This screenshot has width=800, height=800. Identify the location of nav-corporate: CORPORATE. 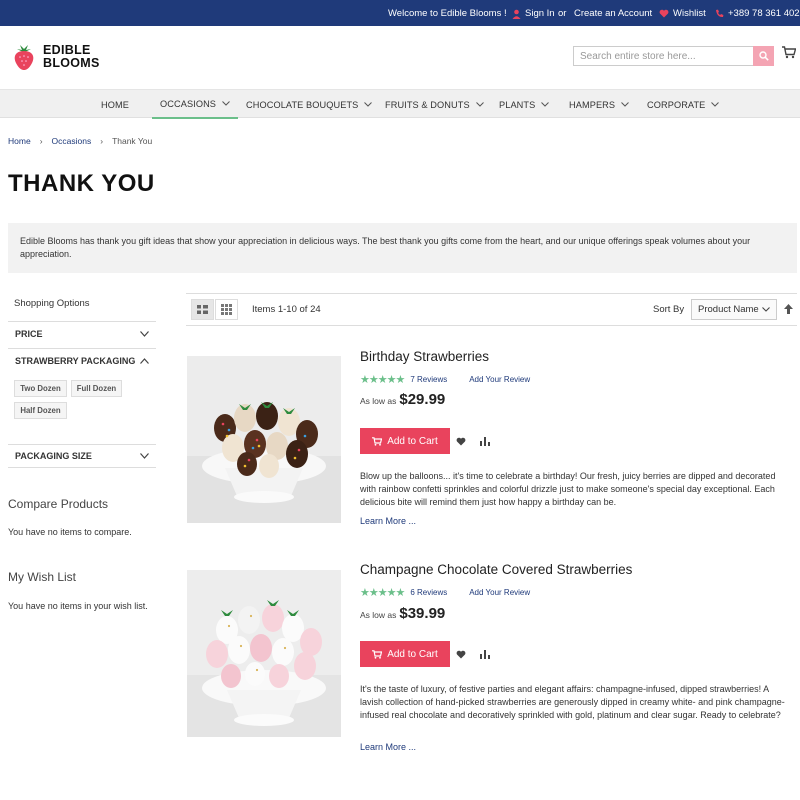
(683, 104).